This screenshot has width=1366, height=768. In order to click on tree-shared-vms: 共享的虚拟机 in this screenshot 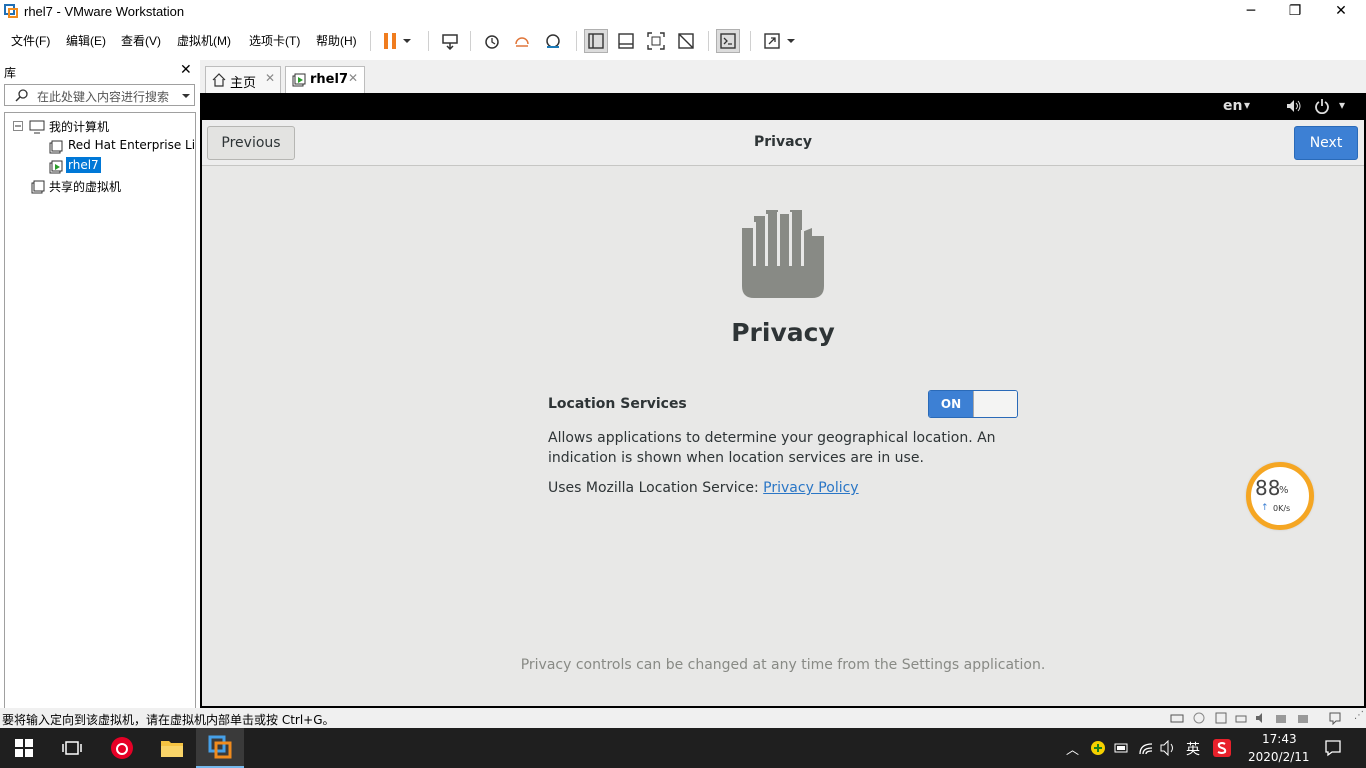, I will do `click(85, 186)`.